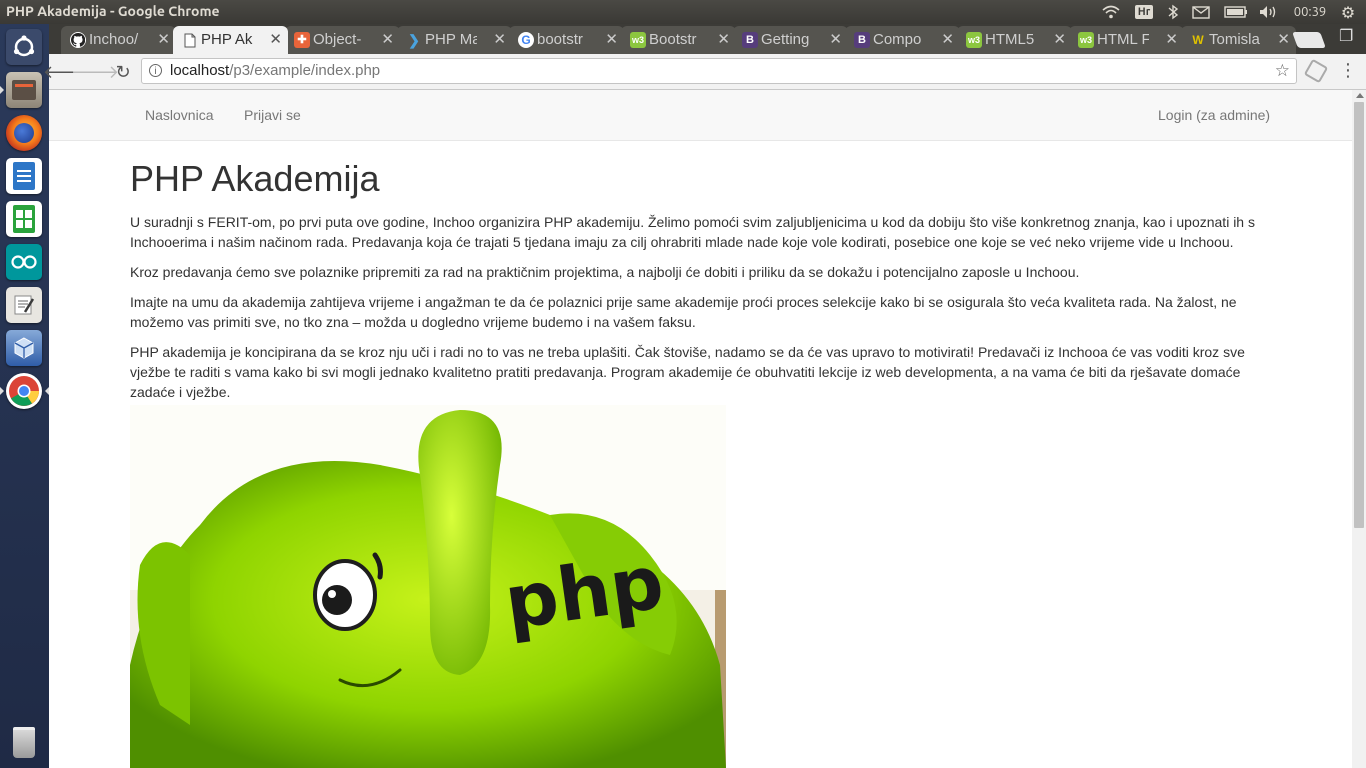  I want to click on text-editor-icon, so click(24, 305).